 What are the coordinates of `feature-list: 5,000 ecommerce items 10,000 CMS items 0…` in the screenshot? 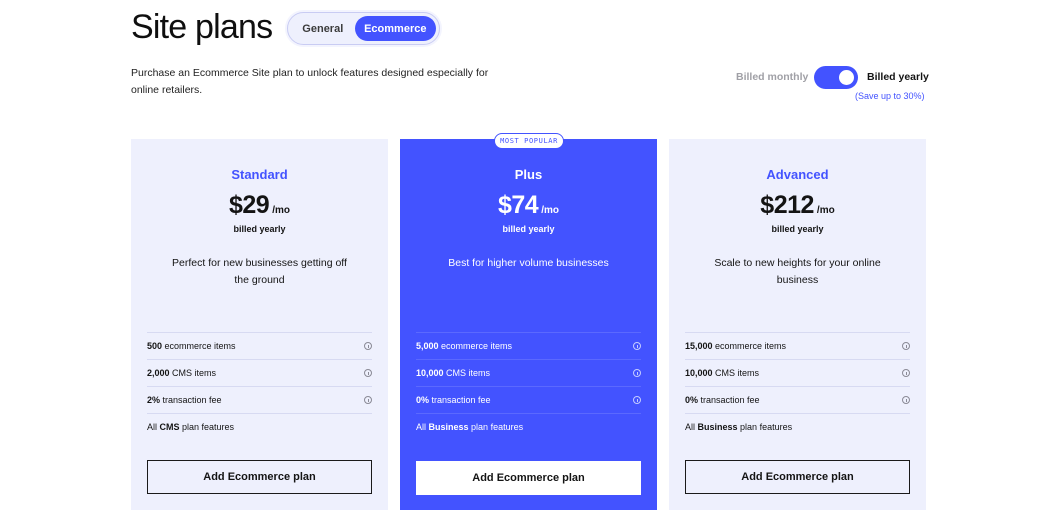 It's located at (528, 386).